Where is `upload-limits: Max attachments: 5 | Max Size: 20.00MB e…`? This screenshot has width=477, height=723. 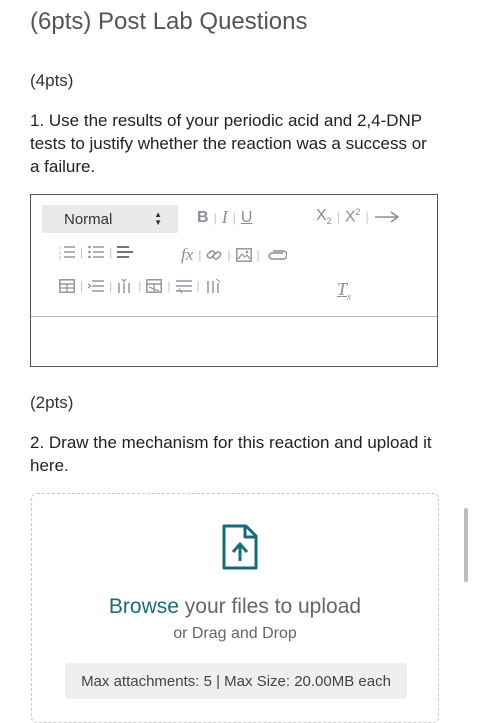
upload-limits: Max attachments: 5 | Max Size: 20.00MB e… is located at coordinates (236, 681).